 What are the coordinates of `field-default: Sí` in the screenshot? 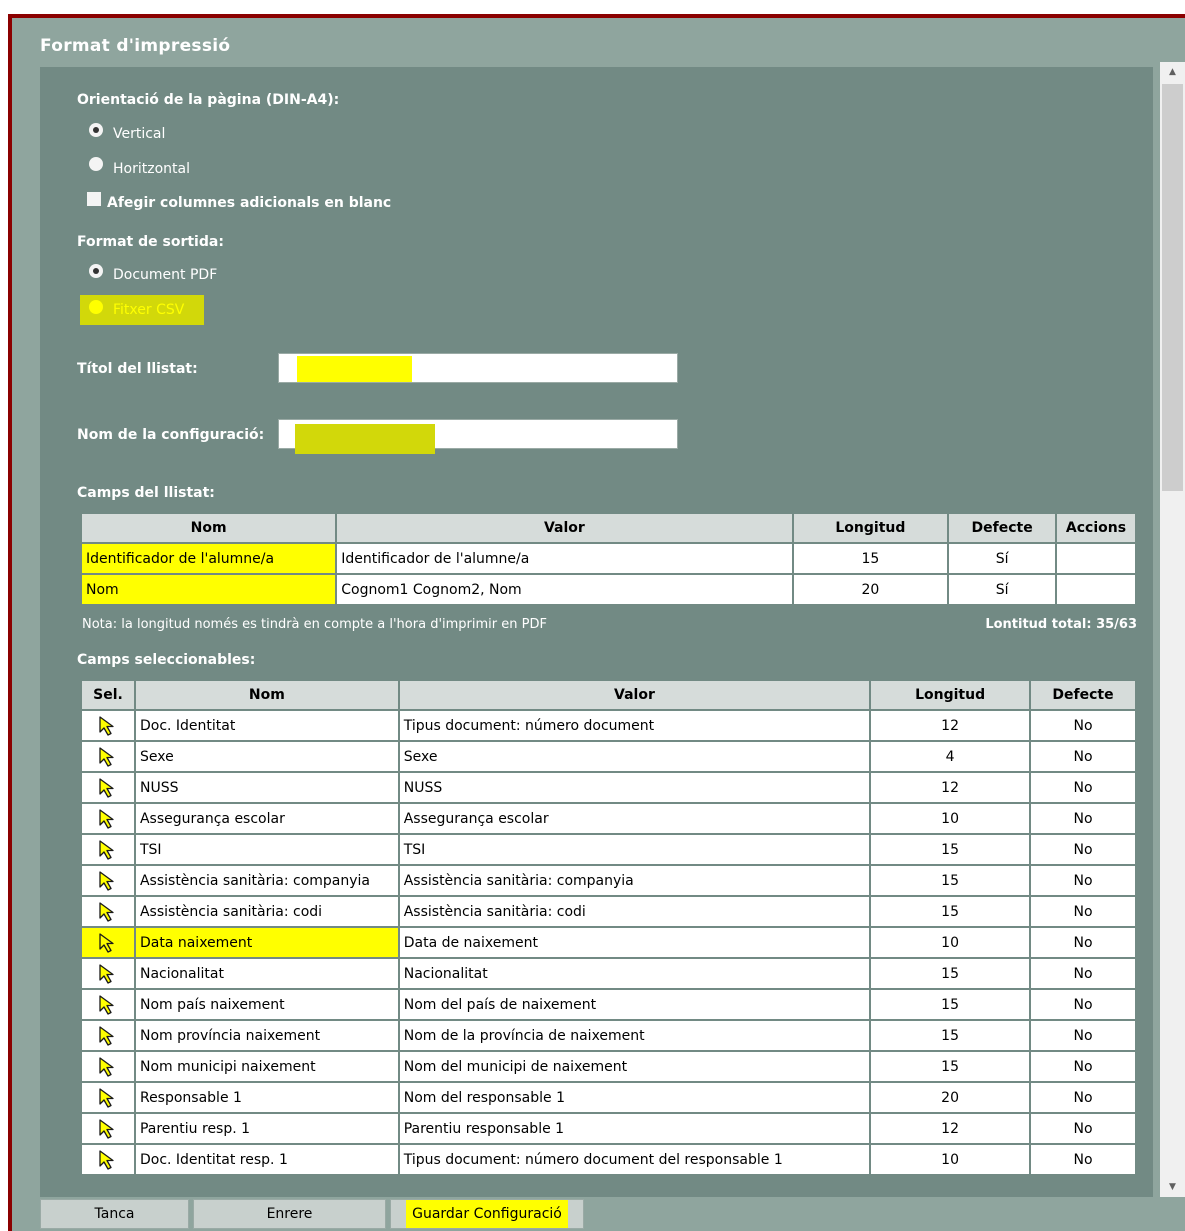 It's located at (1002, 589).